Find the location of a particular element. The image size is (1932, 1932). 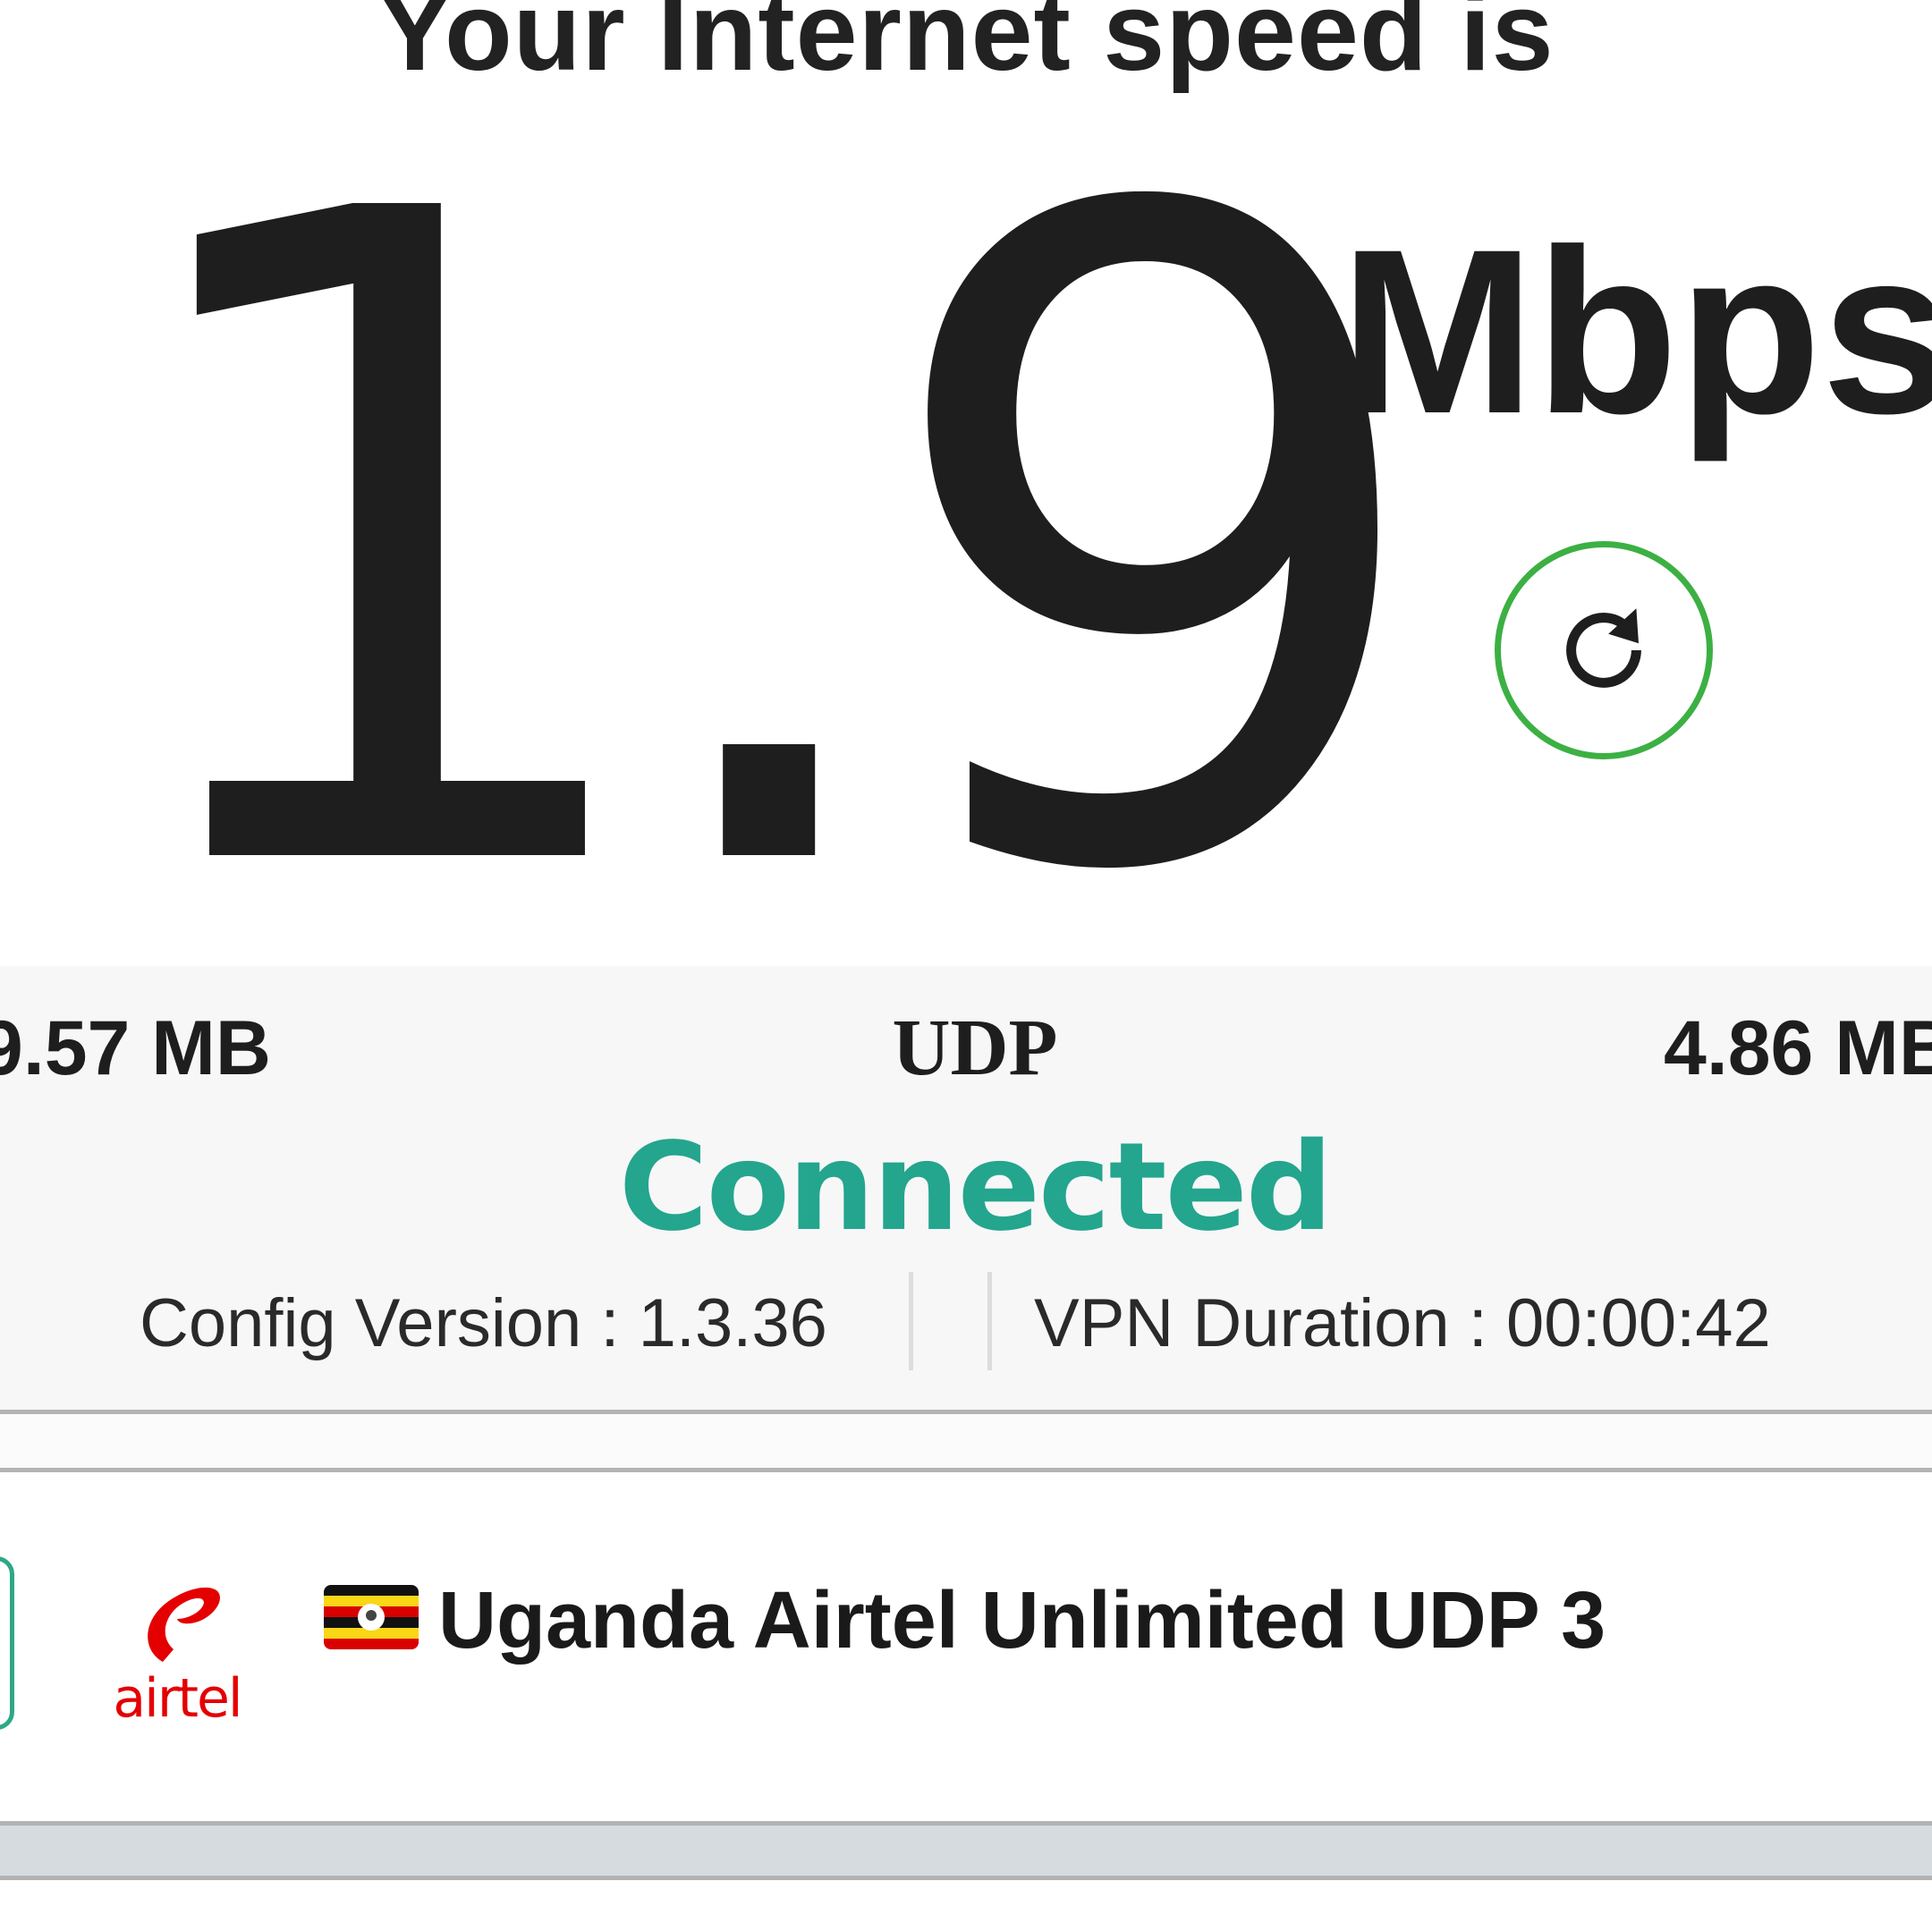

connection-status: Connected is located at coordinates (975, 1187).